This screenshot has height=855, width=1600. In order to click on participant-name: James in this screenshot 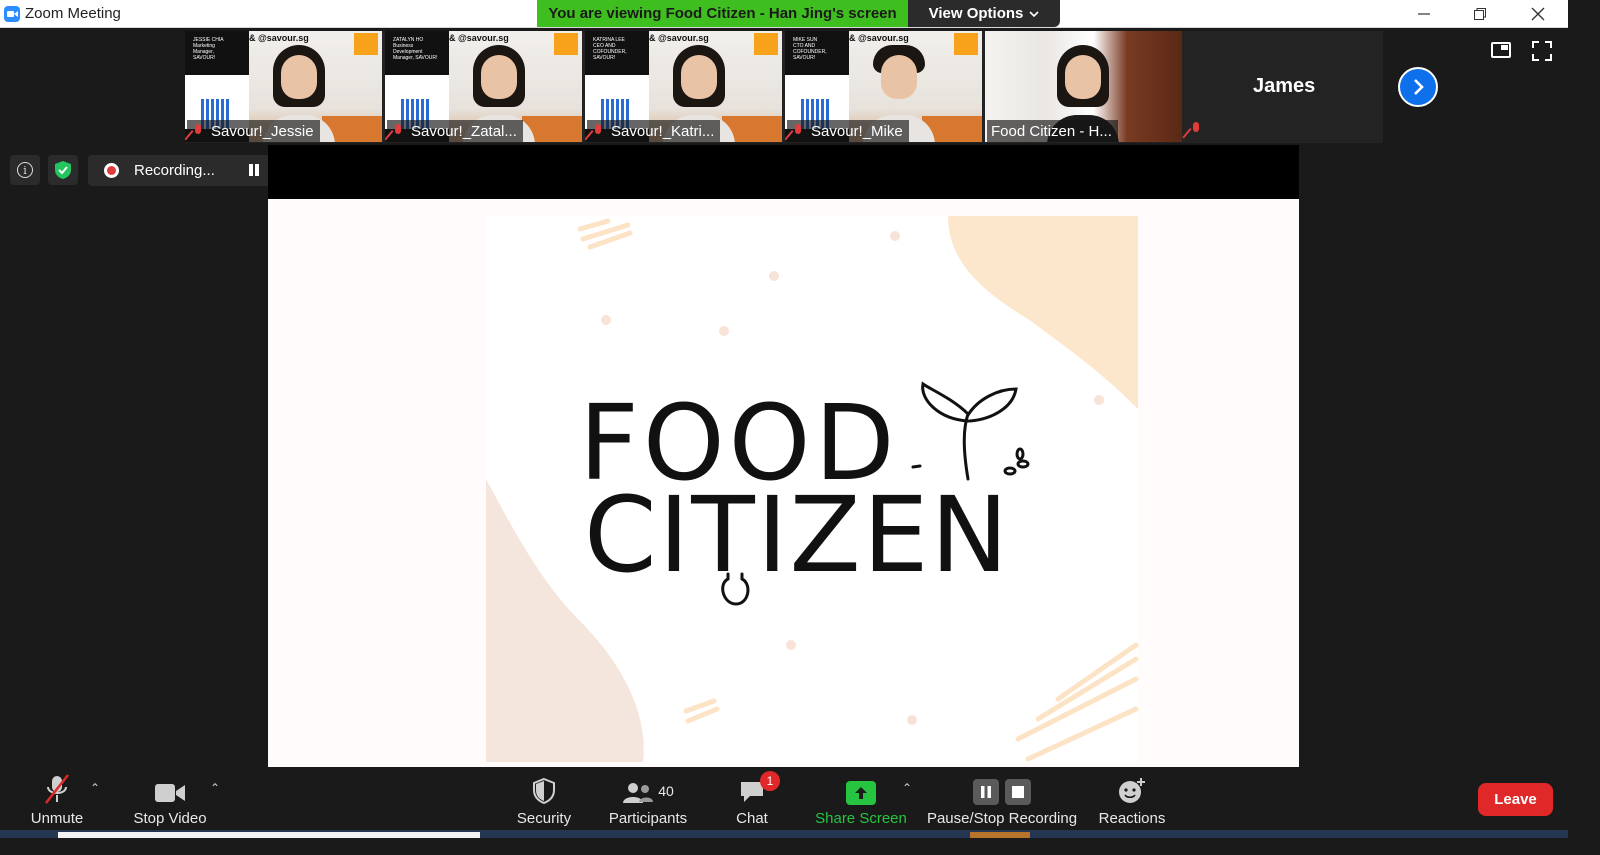, I will do `click(1284, 86)`.